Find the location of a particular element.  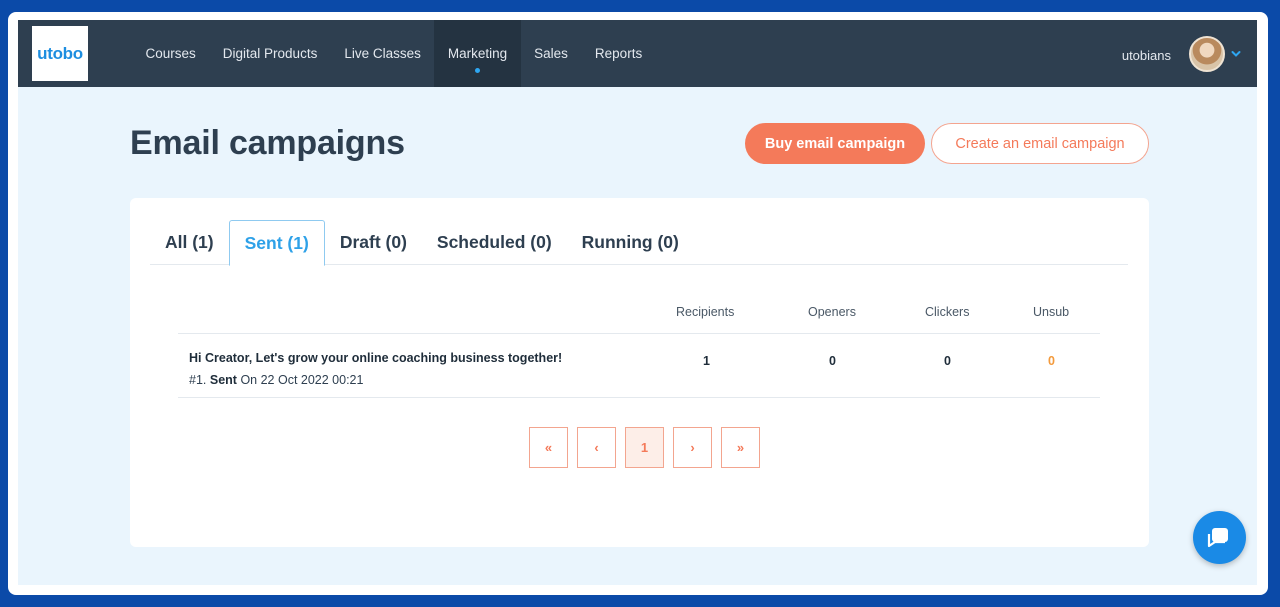

username: utobians is located at coordinates (1146, 55).